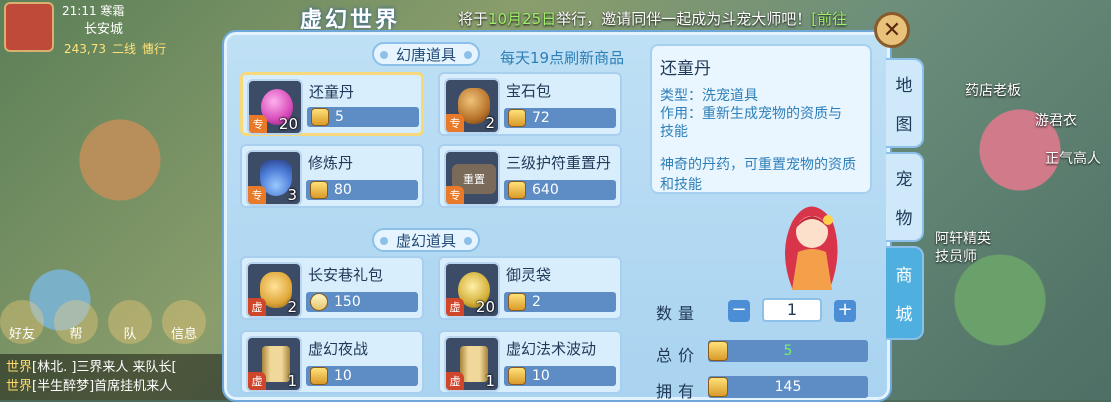 This screenshot has width=1111, height=402. What do you see at coordinates (560, 118) in the screenshot?
I see `item-price: 72` at bounding box center [560, 118].